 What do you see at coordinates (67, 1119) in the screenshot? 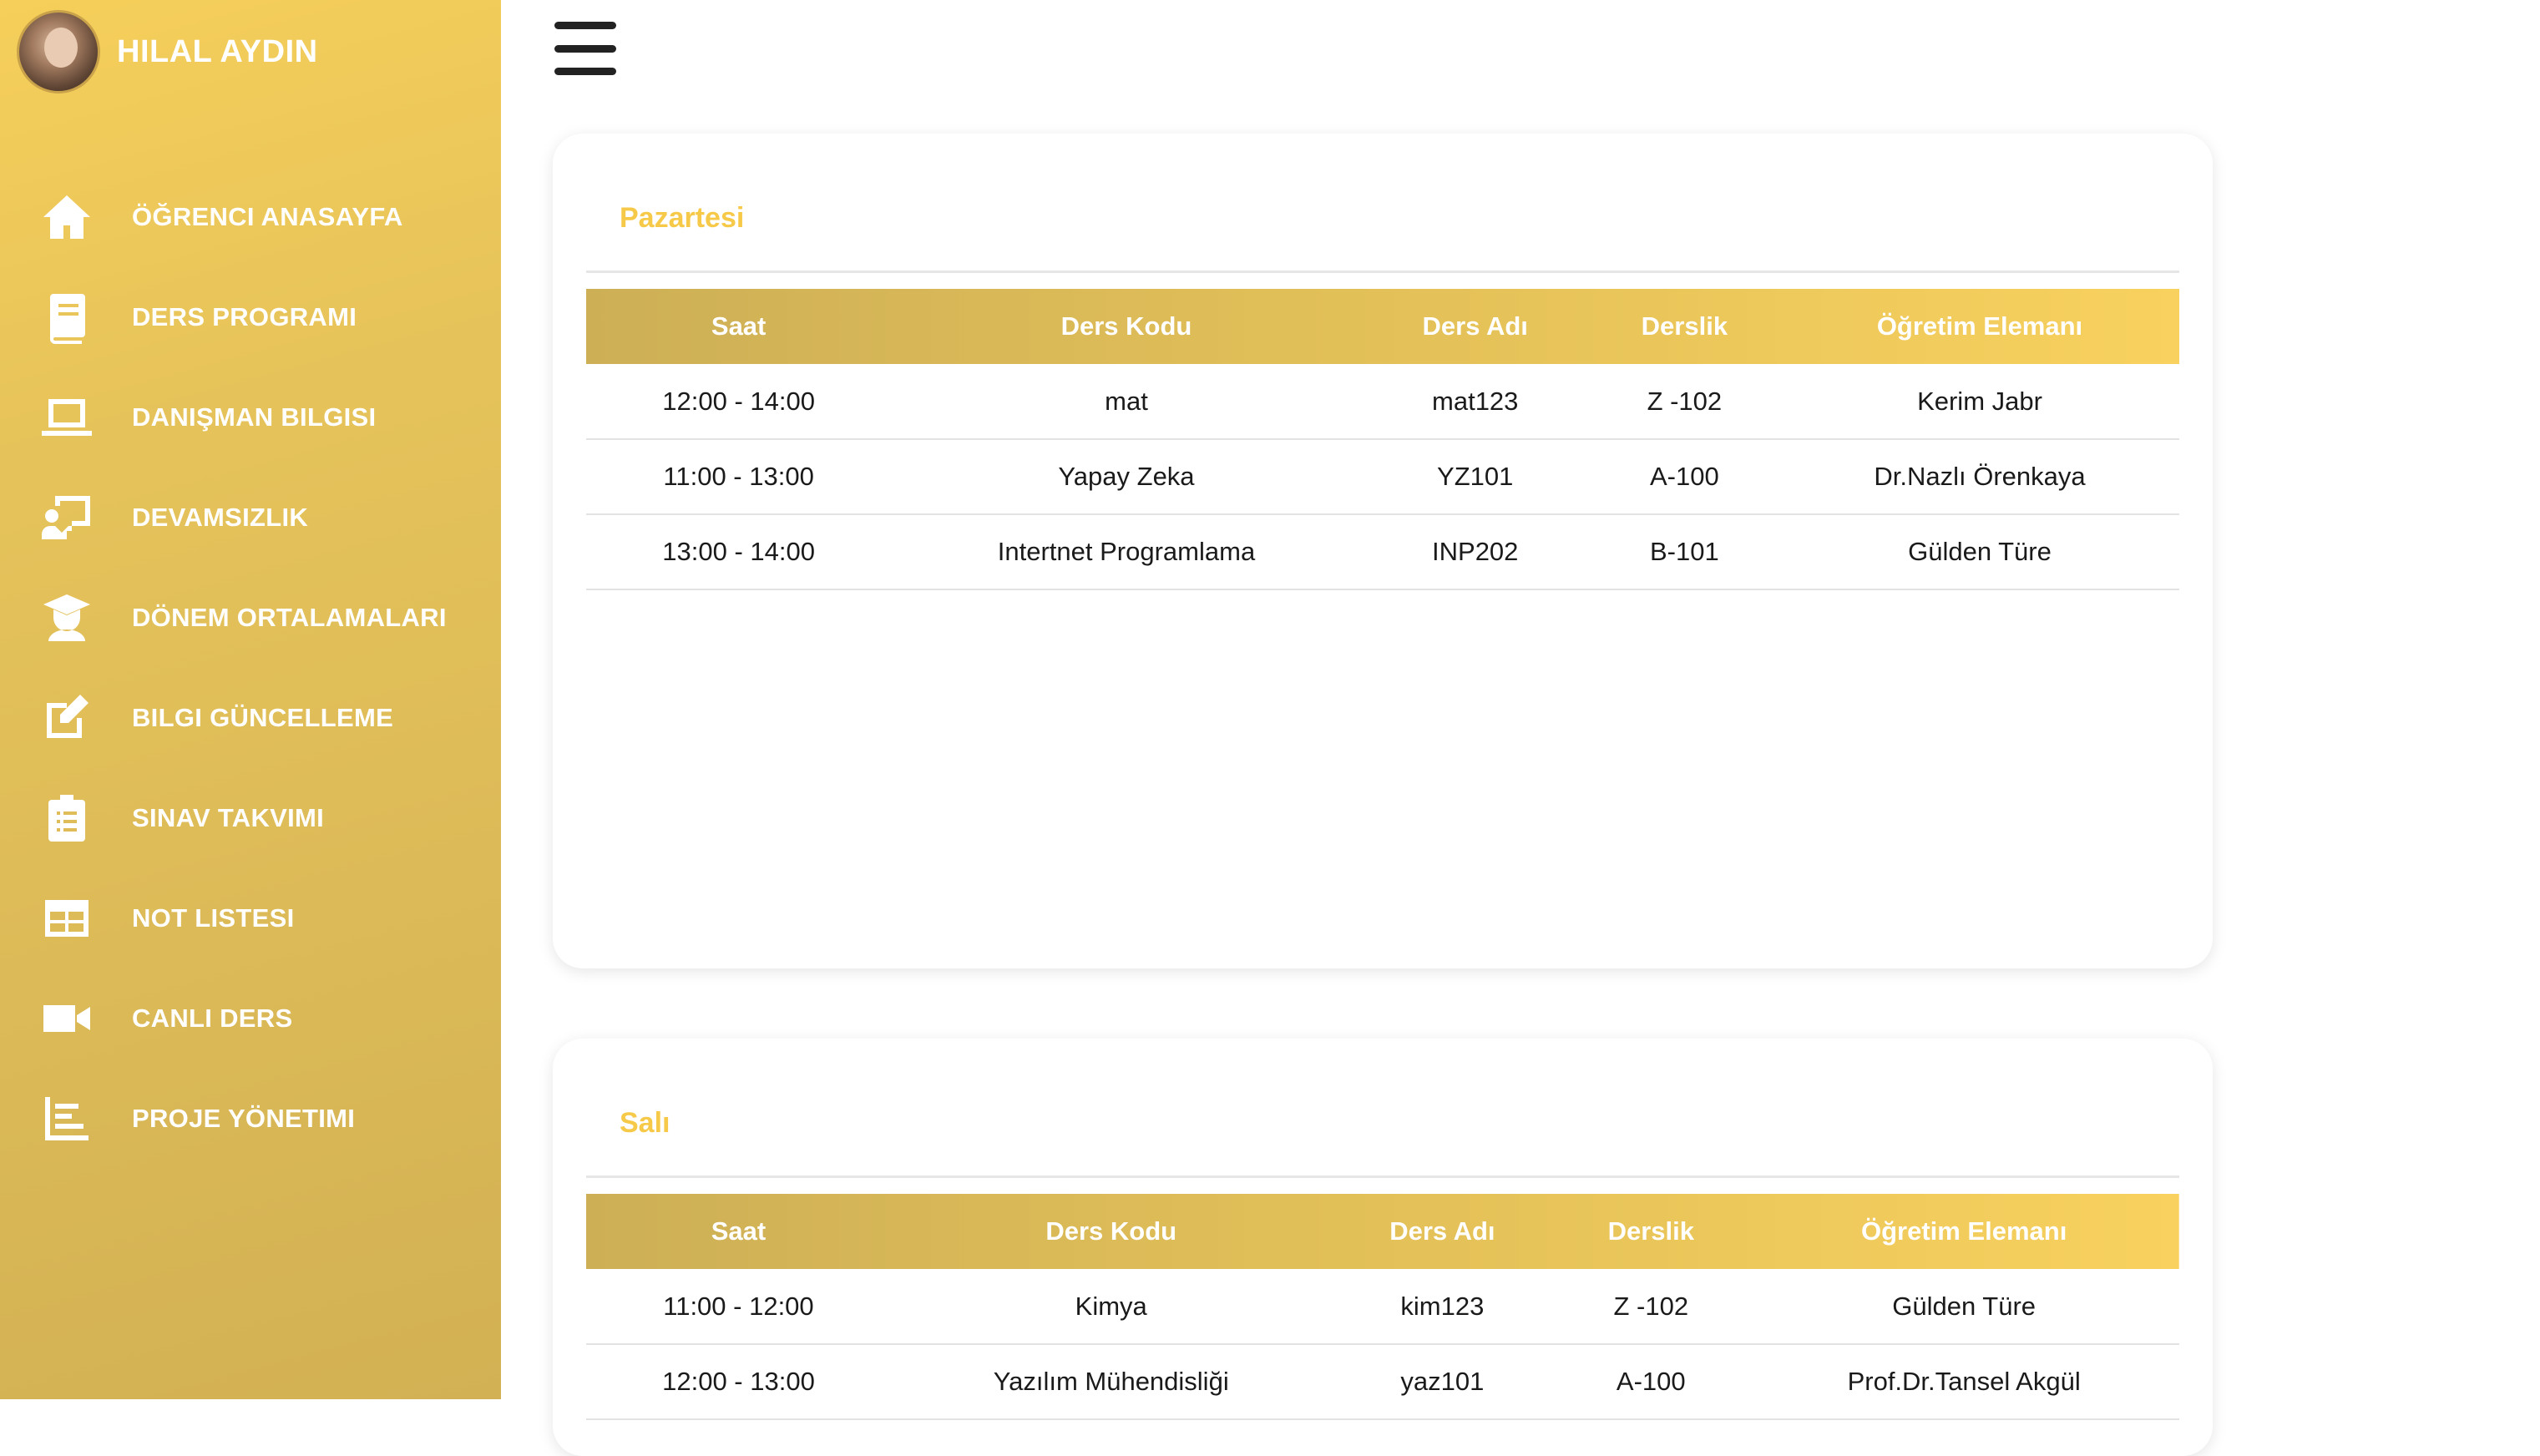
I see `chart-bar-icon` at bounding box center [67, 1119].